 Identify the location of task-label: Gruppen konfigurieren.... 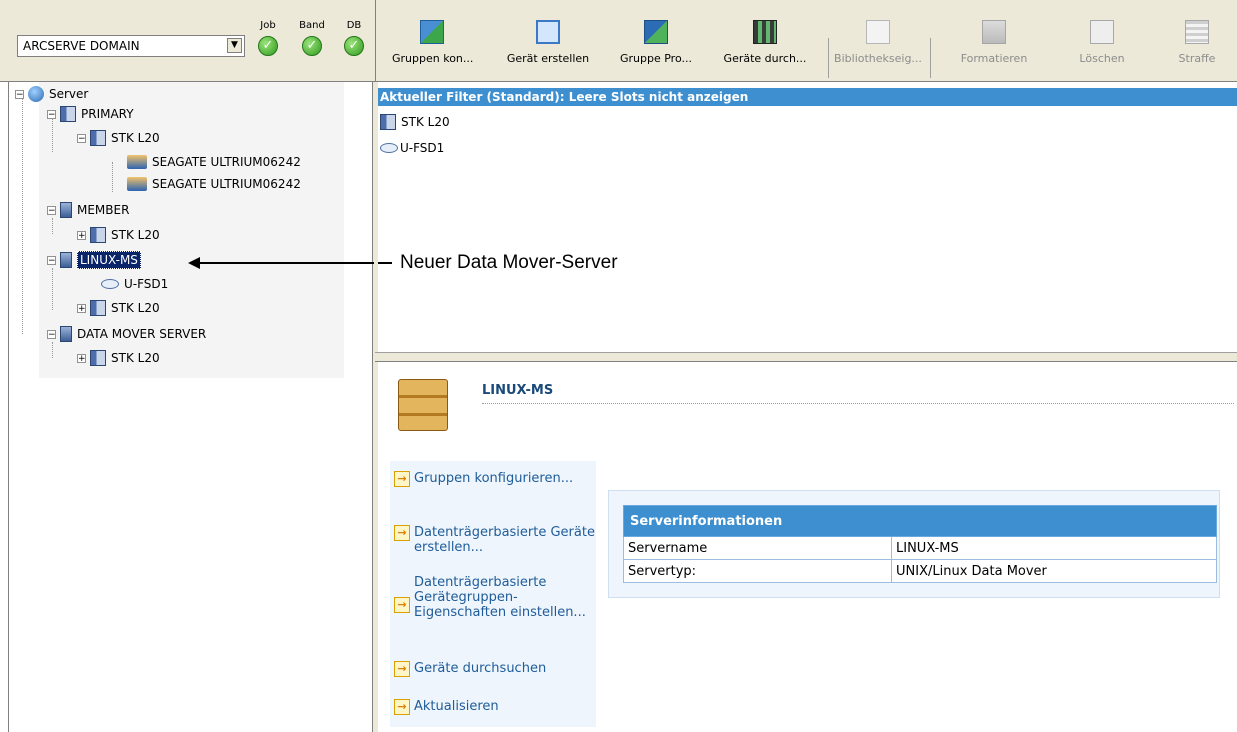
(494, 478).